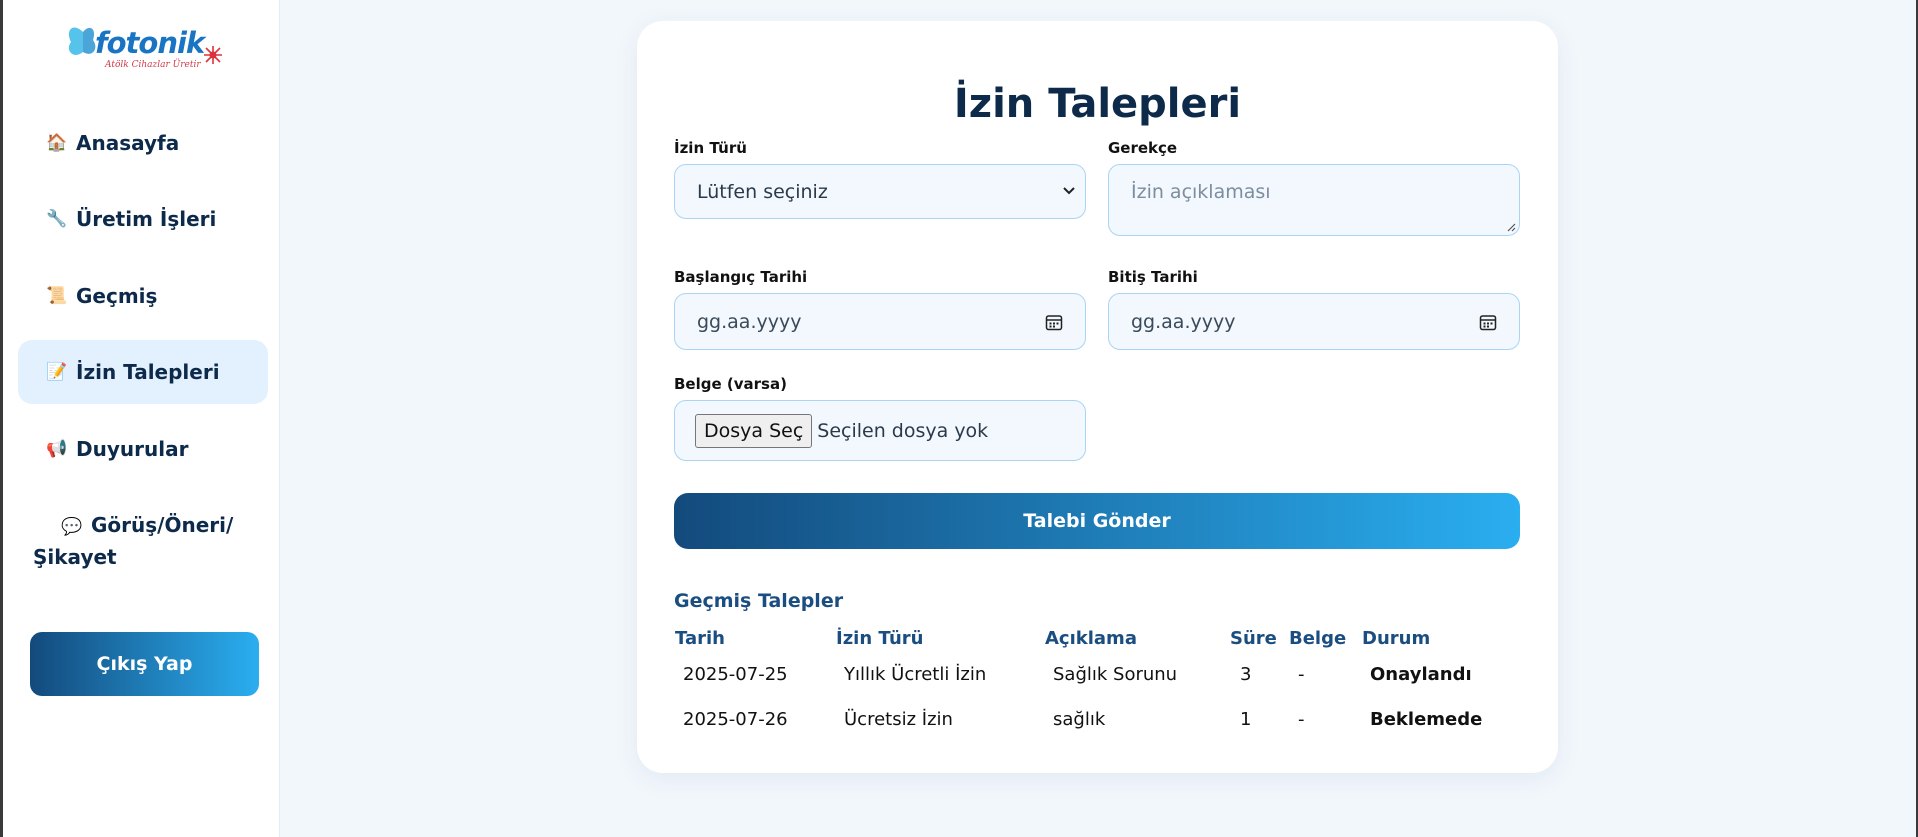 This screenshot has width=1918, height=837. I want to click on sidebar-item-duyurular: 📢 Duyurular, so click(143, 449).